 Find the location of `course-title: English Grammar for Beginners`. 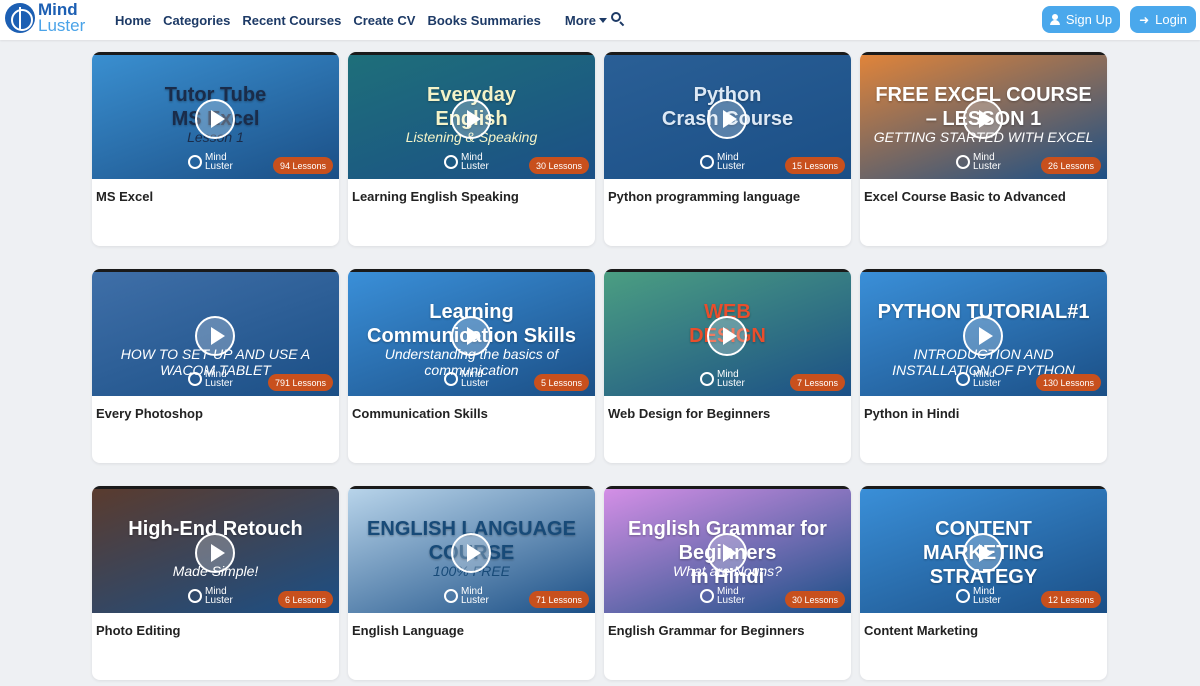

course-title: English Grammar for Beginners is located at coordinates (706, 630).